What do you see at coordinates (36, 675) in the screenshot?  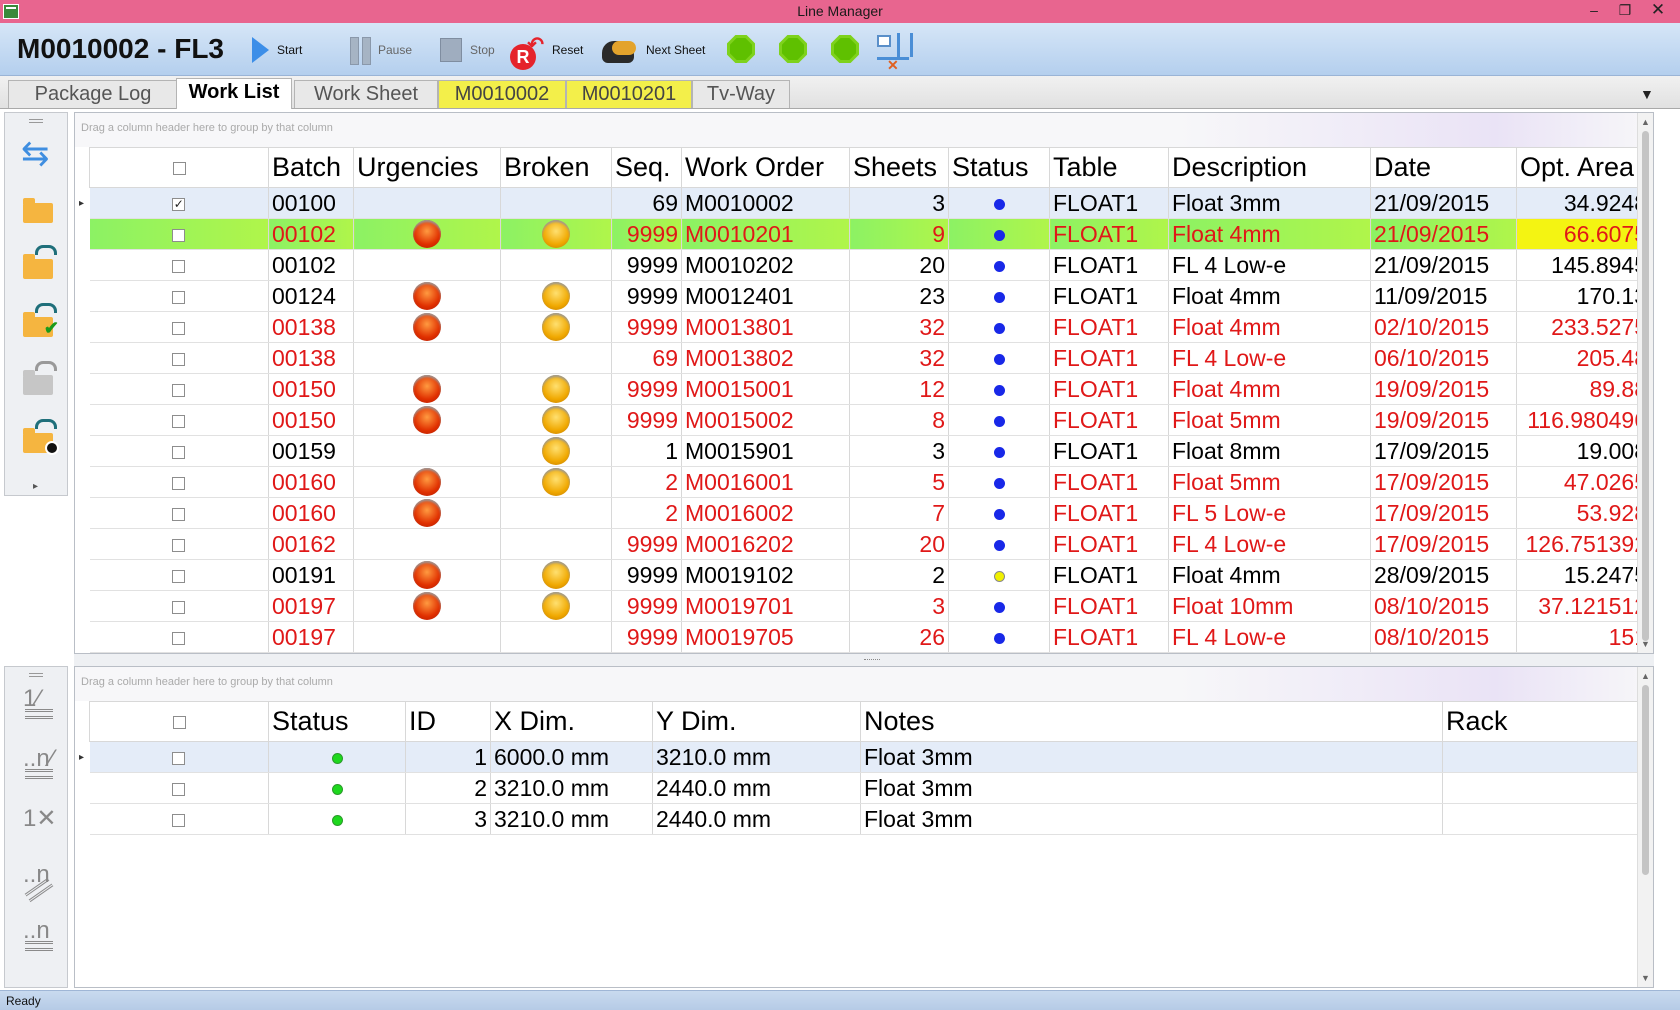 I see `toolbar-grip` at bounding box center [36, 675].